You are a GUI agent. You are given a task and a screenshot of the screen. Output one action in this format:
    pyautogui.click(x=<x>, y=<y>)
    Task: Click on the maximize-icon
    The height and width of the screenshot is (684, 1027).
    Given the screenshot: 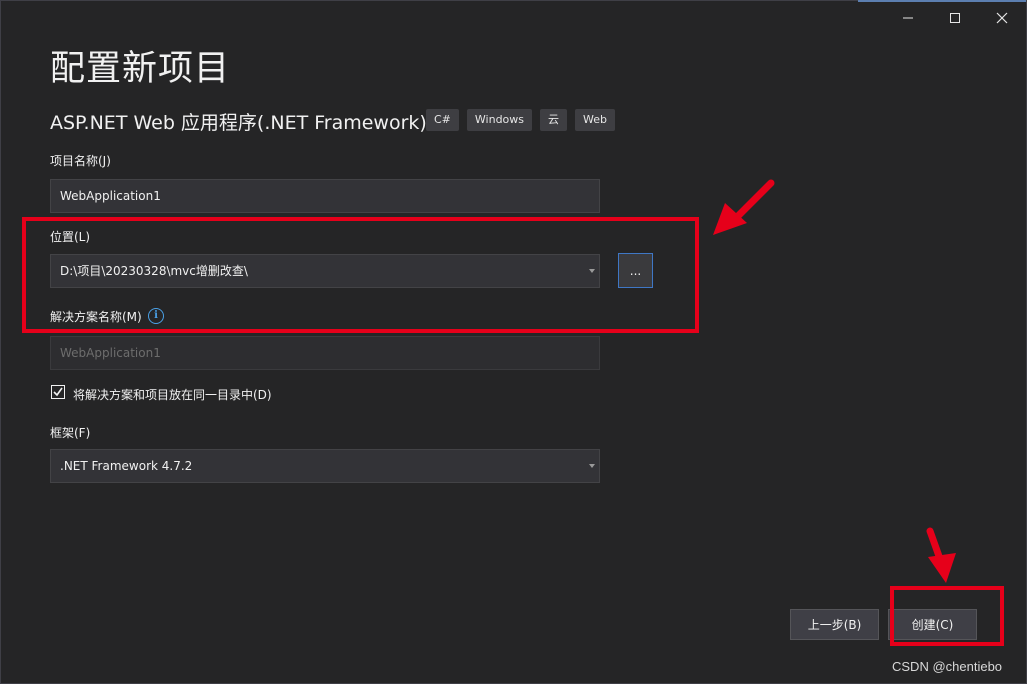 What is the action you would take?
    pyautogui.click(x=955, y=18)
    